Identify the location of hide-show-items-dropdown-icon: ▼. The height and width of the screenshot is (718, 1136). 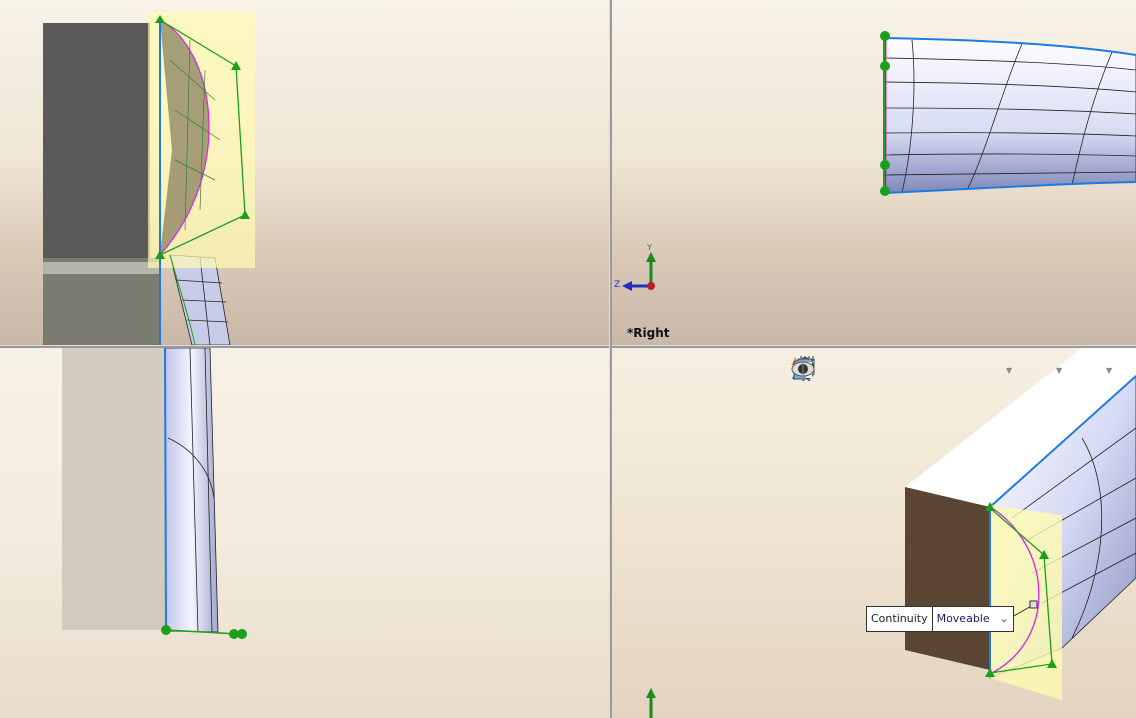
(1110, 370).